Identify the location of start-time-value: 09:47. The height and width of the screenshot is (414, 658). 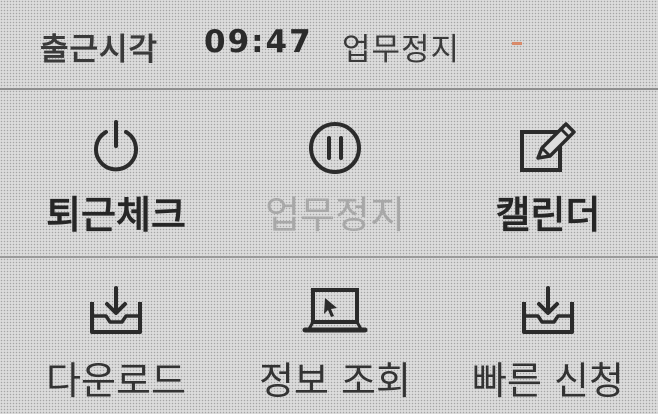
(258, 42).